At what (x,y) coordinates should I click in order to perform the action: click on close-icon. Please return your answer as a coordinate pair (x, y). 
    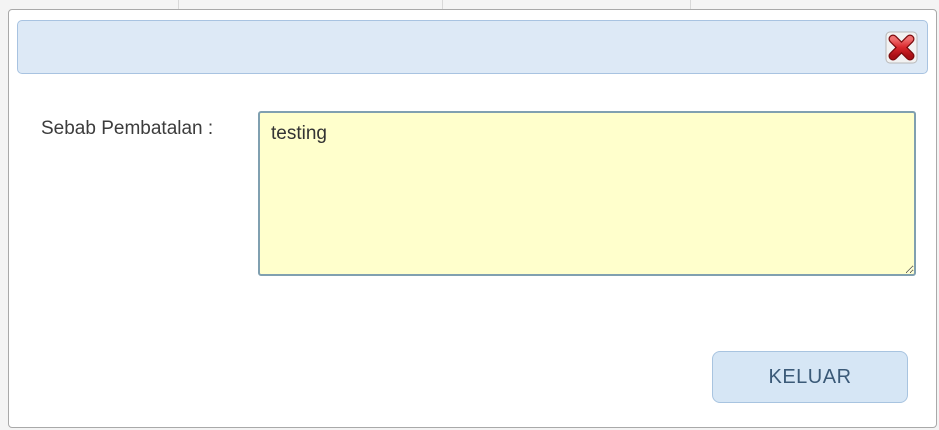
    Looking at the image, I should click on (901, 47).